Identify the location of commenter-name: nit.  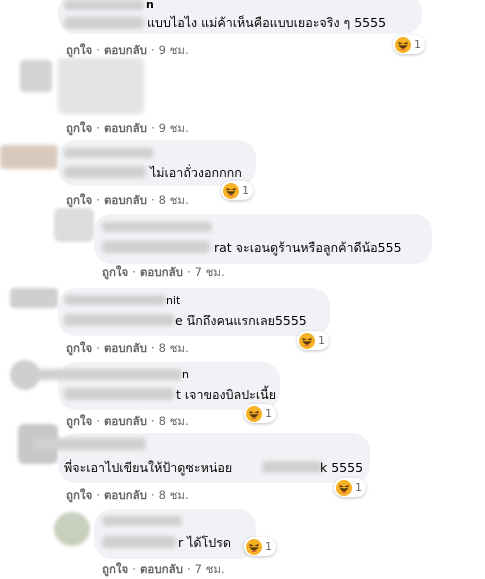
(173, 300).